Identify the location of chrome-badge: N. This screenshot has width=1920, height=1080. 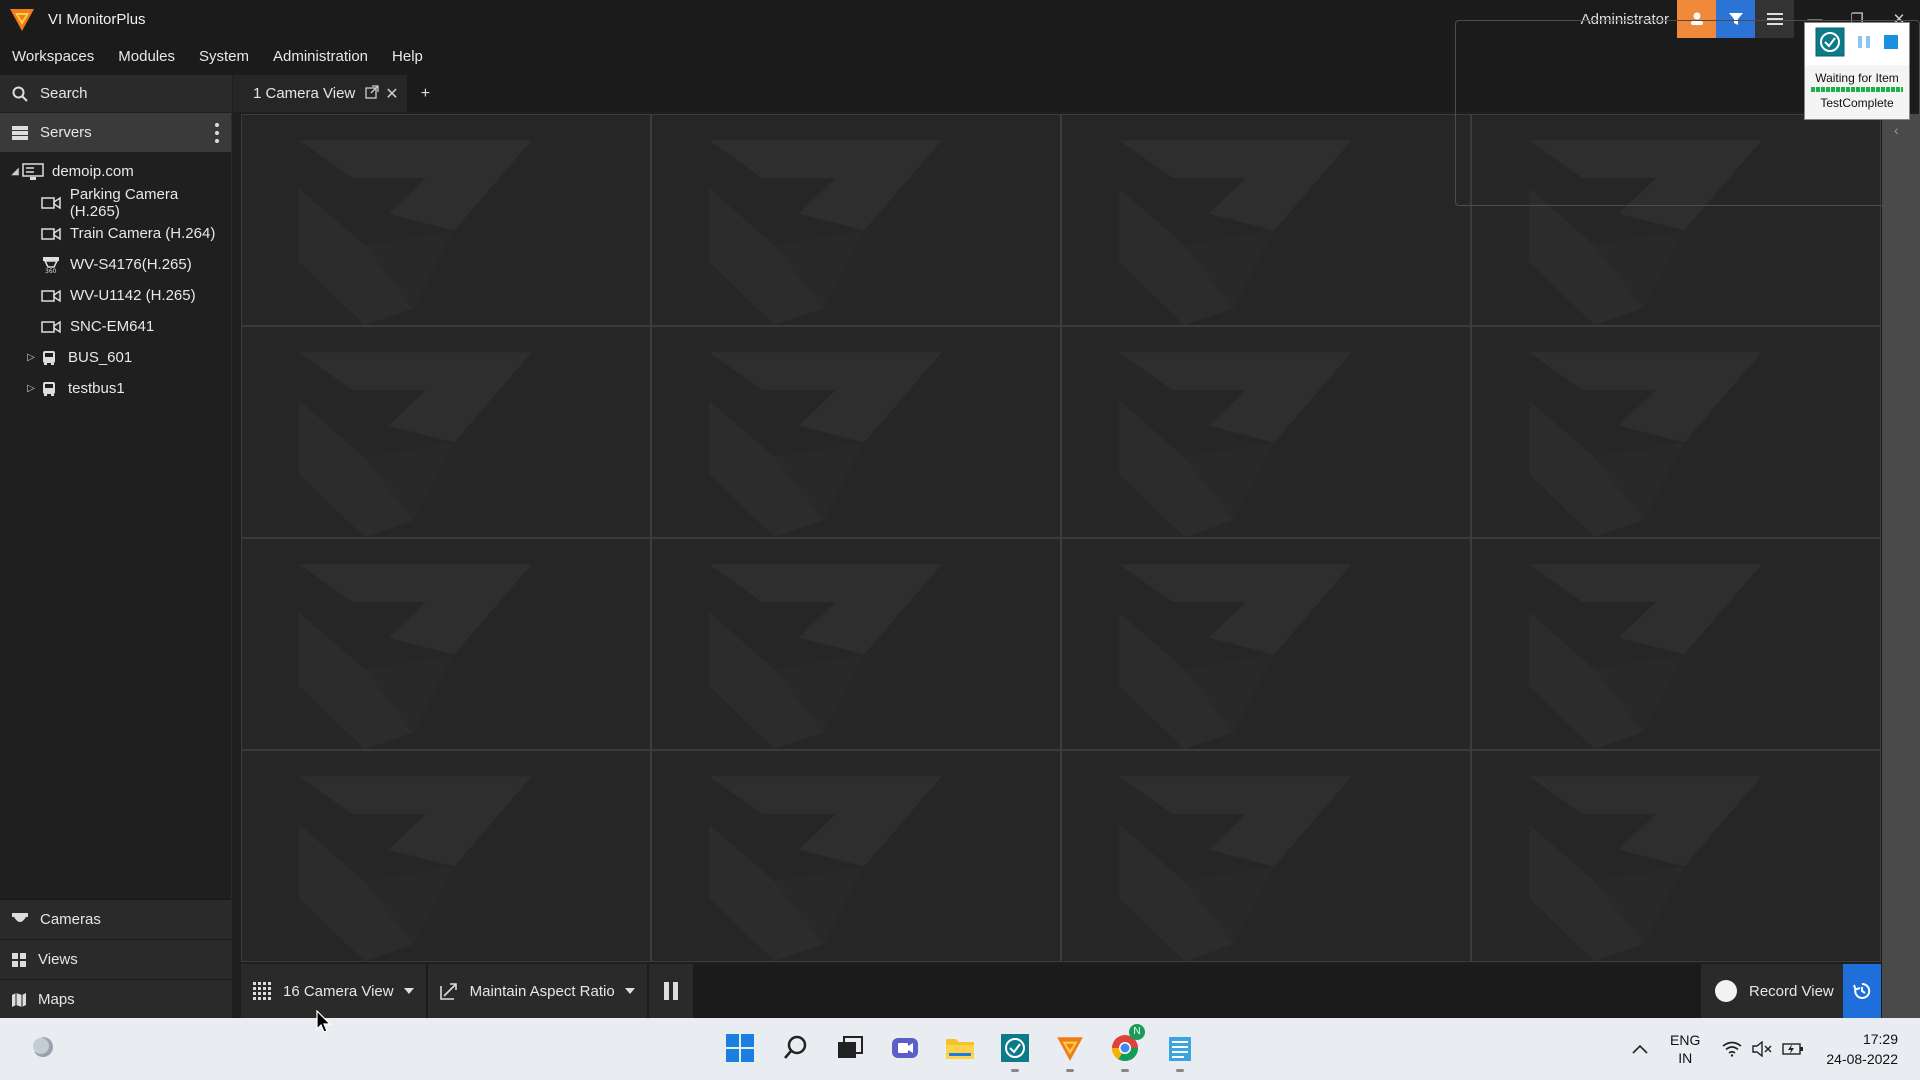
(1137, 1032).